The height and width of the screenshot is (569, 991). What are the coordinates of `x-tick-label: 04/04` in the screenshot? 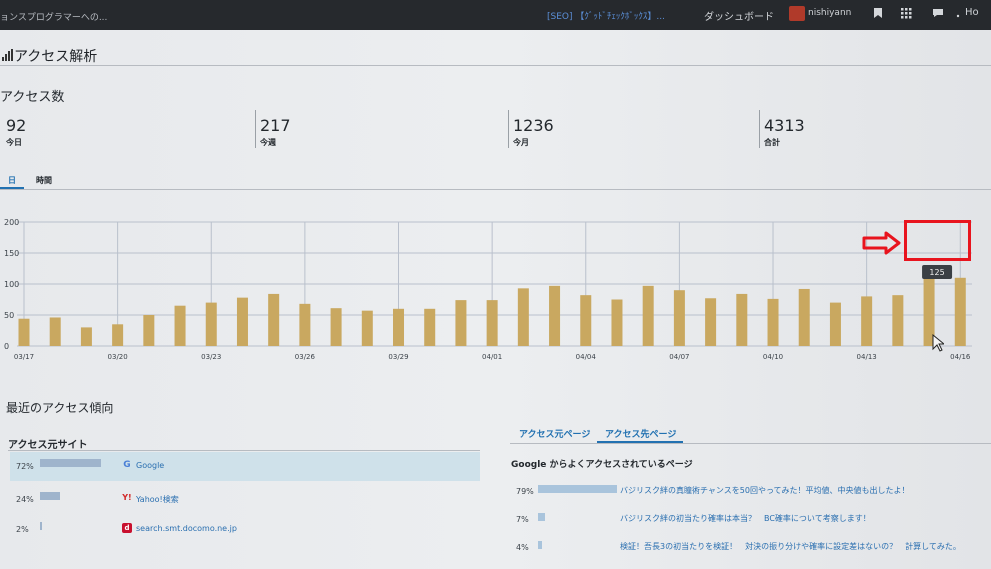 It's located at (586, 357).